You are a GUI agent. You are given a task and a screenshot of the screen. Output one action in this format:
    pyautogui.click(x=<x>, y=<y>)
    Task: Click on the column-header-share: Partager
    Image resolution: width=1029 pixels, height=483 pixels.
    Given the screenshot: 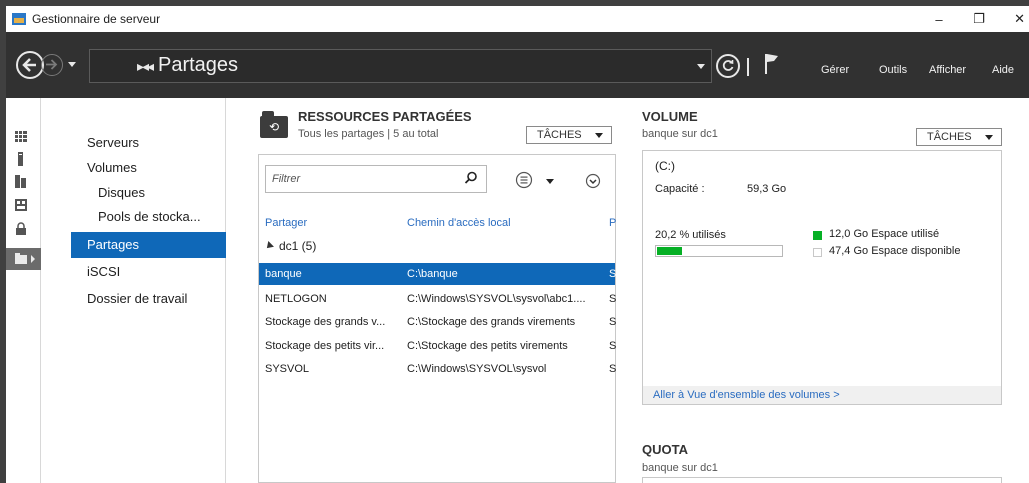 What is the action you would take?
    pyautogui.click(x=286, y=223)
    